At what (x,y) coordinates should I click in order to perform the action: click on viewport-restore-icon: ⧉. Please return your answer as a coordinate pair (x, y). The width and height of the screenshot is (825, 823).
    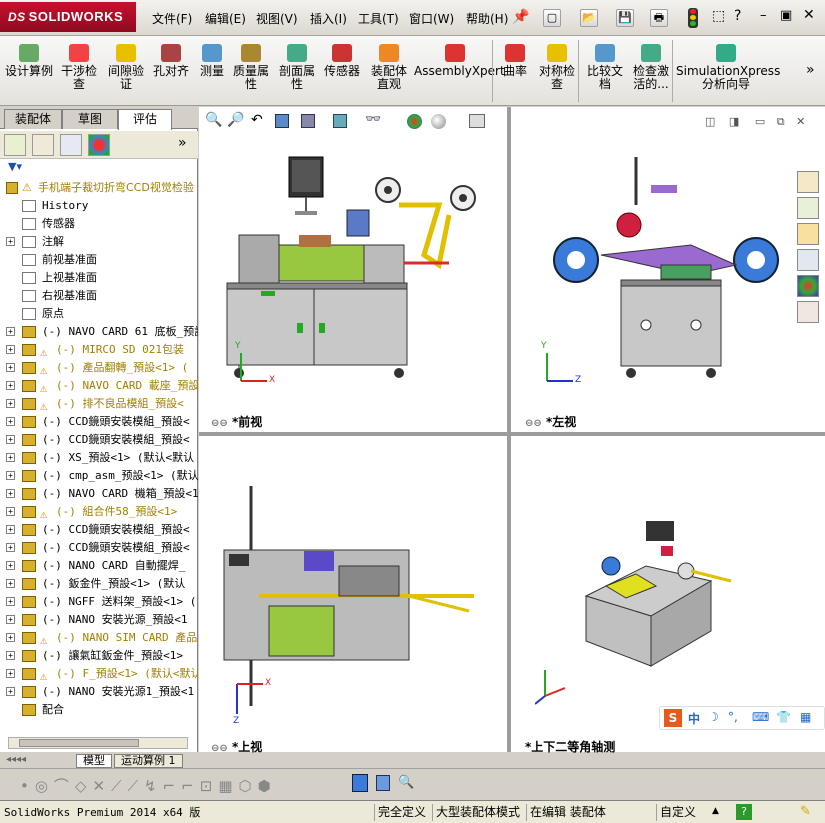
    Looking at the image, I should click on (781, 121).